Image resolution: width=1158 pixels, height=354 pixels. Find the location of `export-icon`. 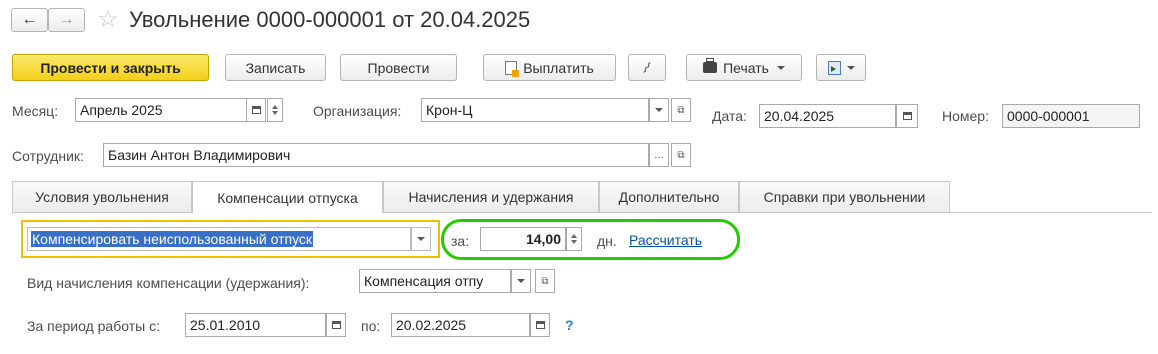

export-icon is located at coordinates (834, 67).